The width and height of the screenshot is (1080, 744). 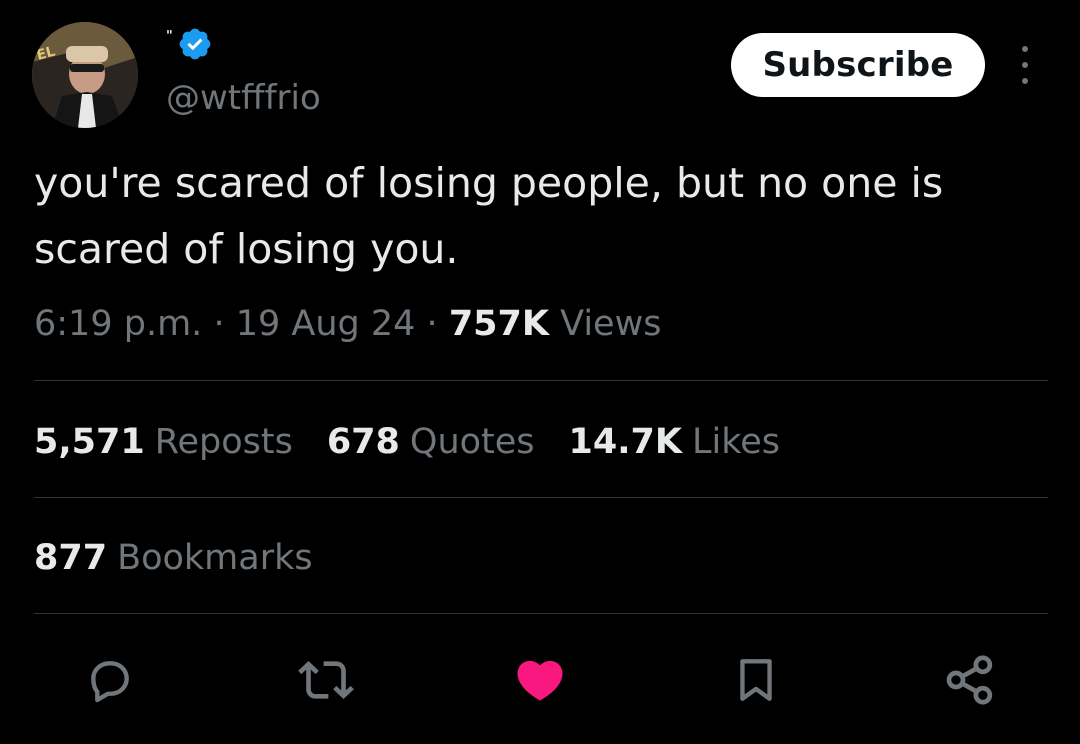 I want to click on views-count: 757K, so click(x=498, y=324).